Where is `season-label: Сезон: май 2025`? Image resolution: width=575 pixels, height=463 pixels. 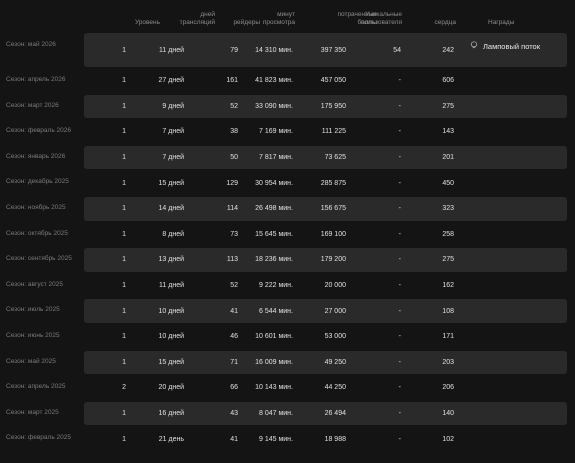
season-label: Сезон: май 2025 is located at coordinates (31, 361).